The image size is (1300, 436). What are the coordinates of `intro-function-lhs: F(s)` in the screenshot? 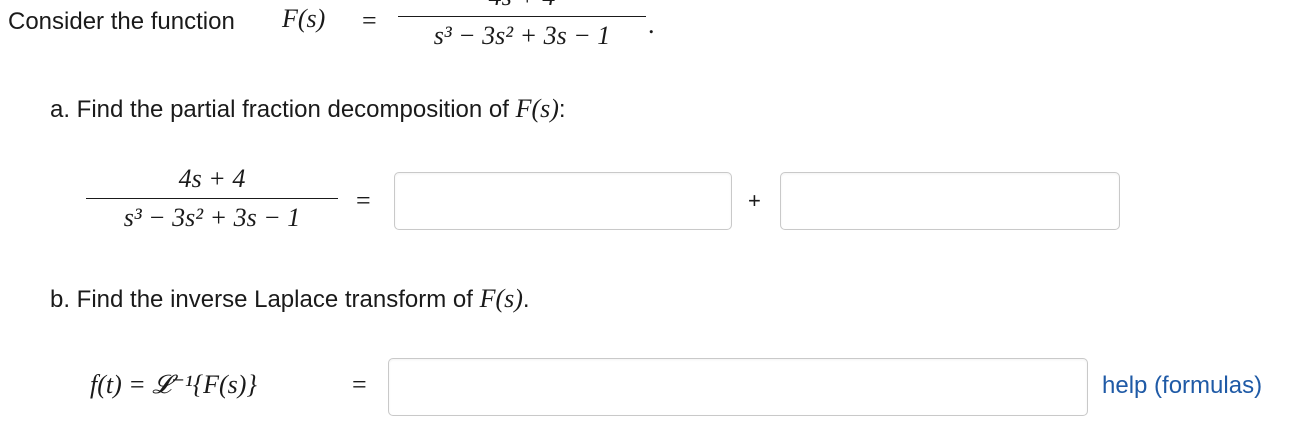 It's located at (304, 18).